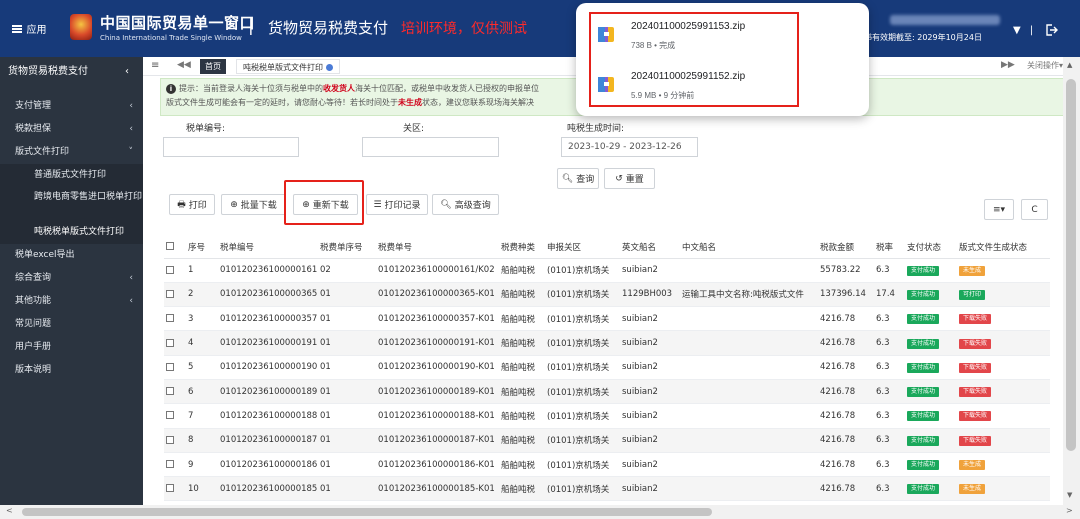 The width and height of the screenshot is (1080, 519). I want to click on scroll-left-icon: <, so click(9, 510).